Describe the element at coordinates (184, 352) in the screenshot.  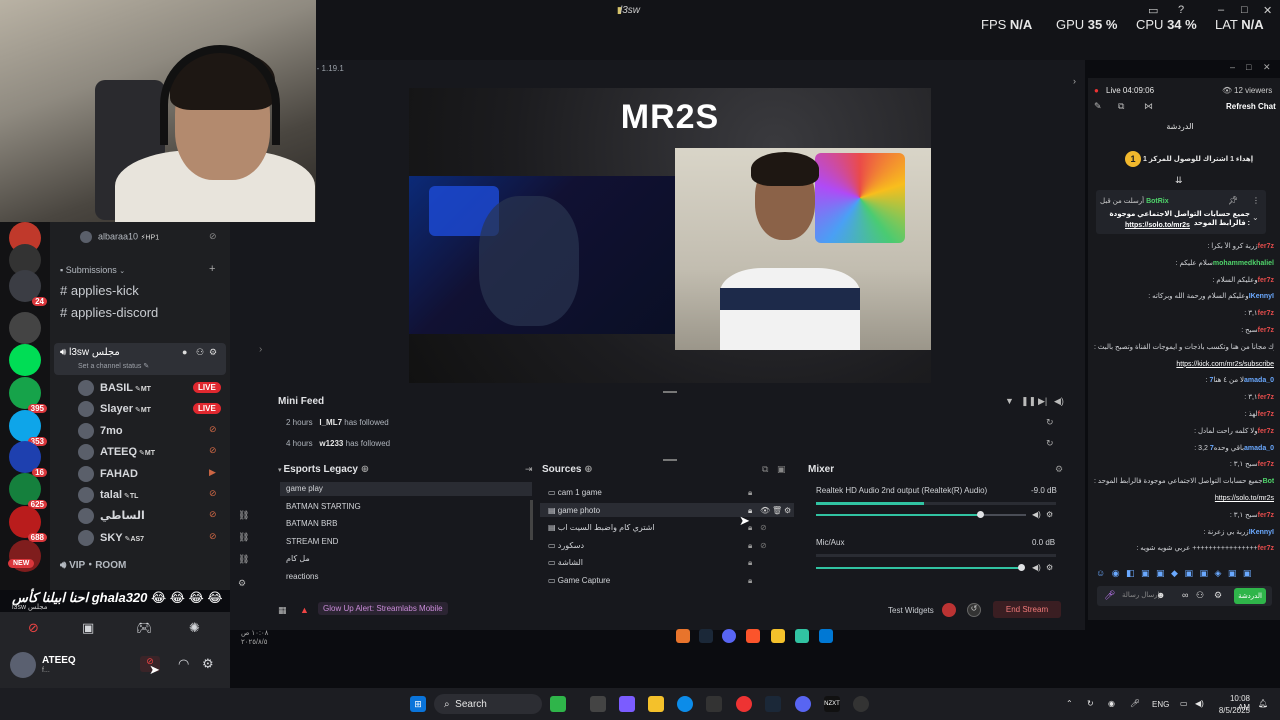
I see `chat-bubble-icon: ●` at that location.